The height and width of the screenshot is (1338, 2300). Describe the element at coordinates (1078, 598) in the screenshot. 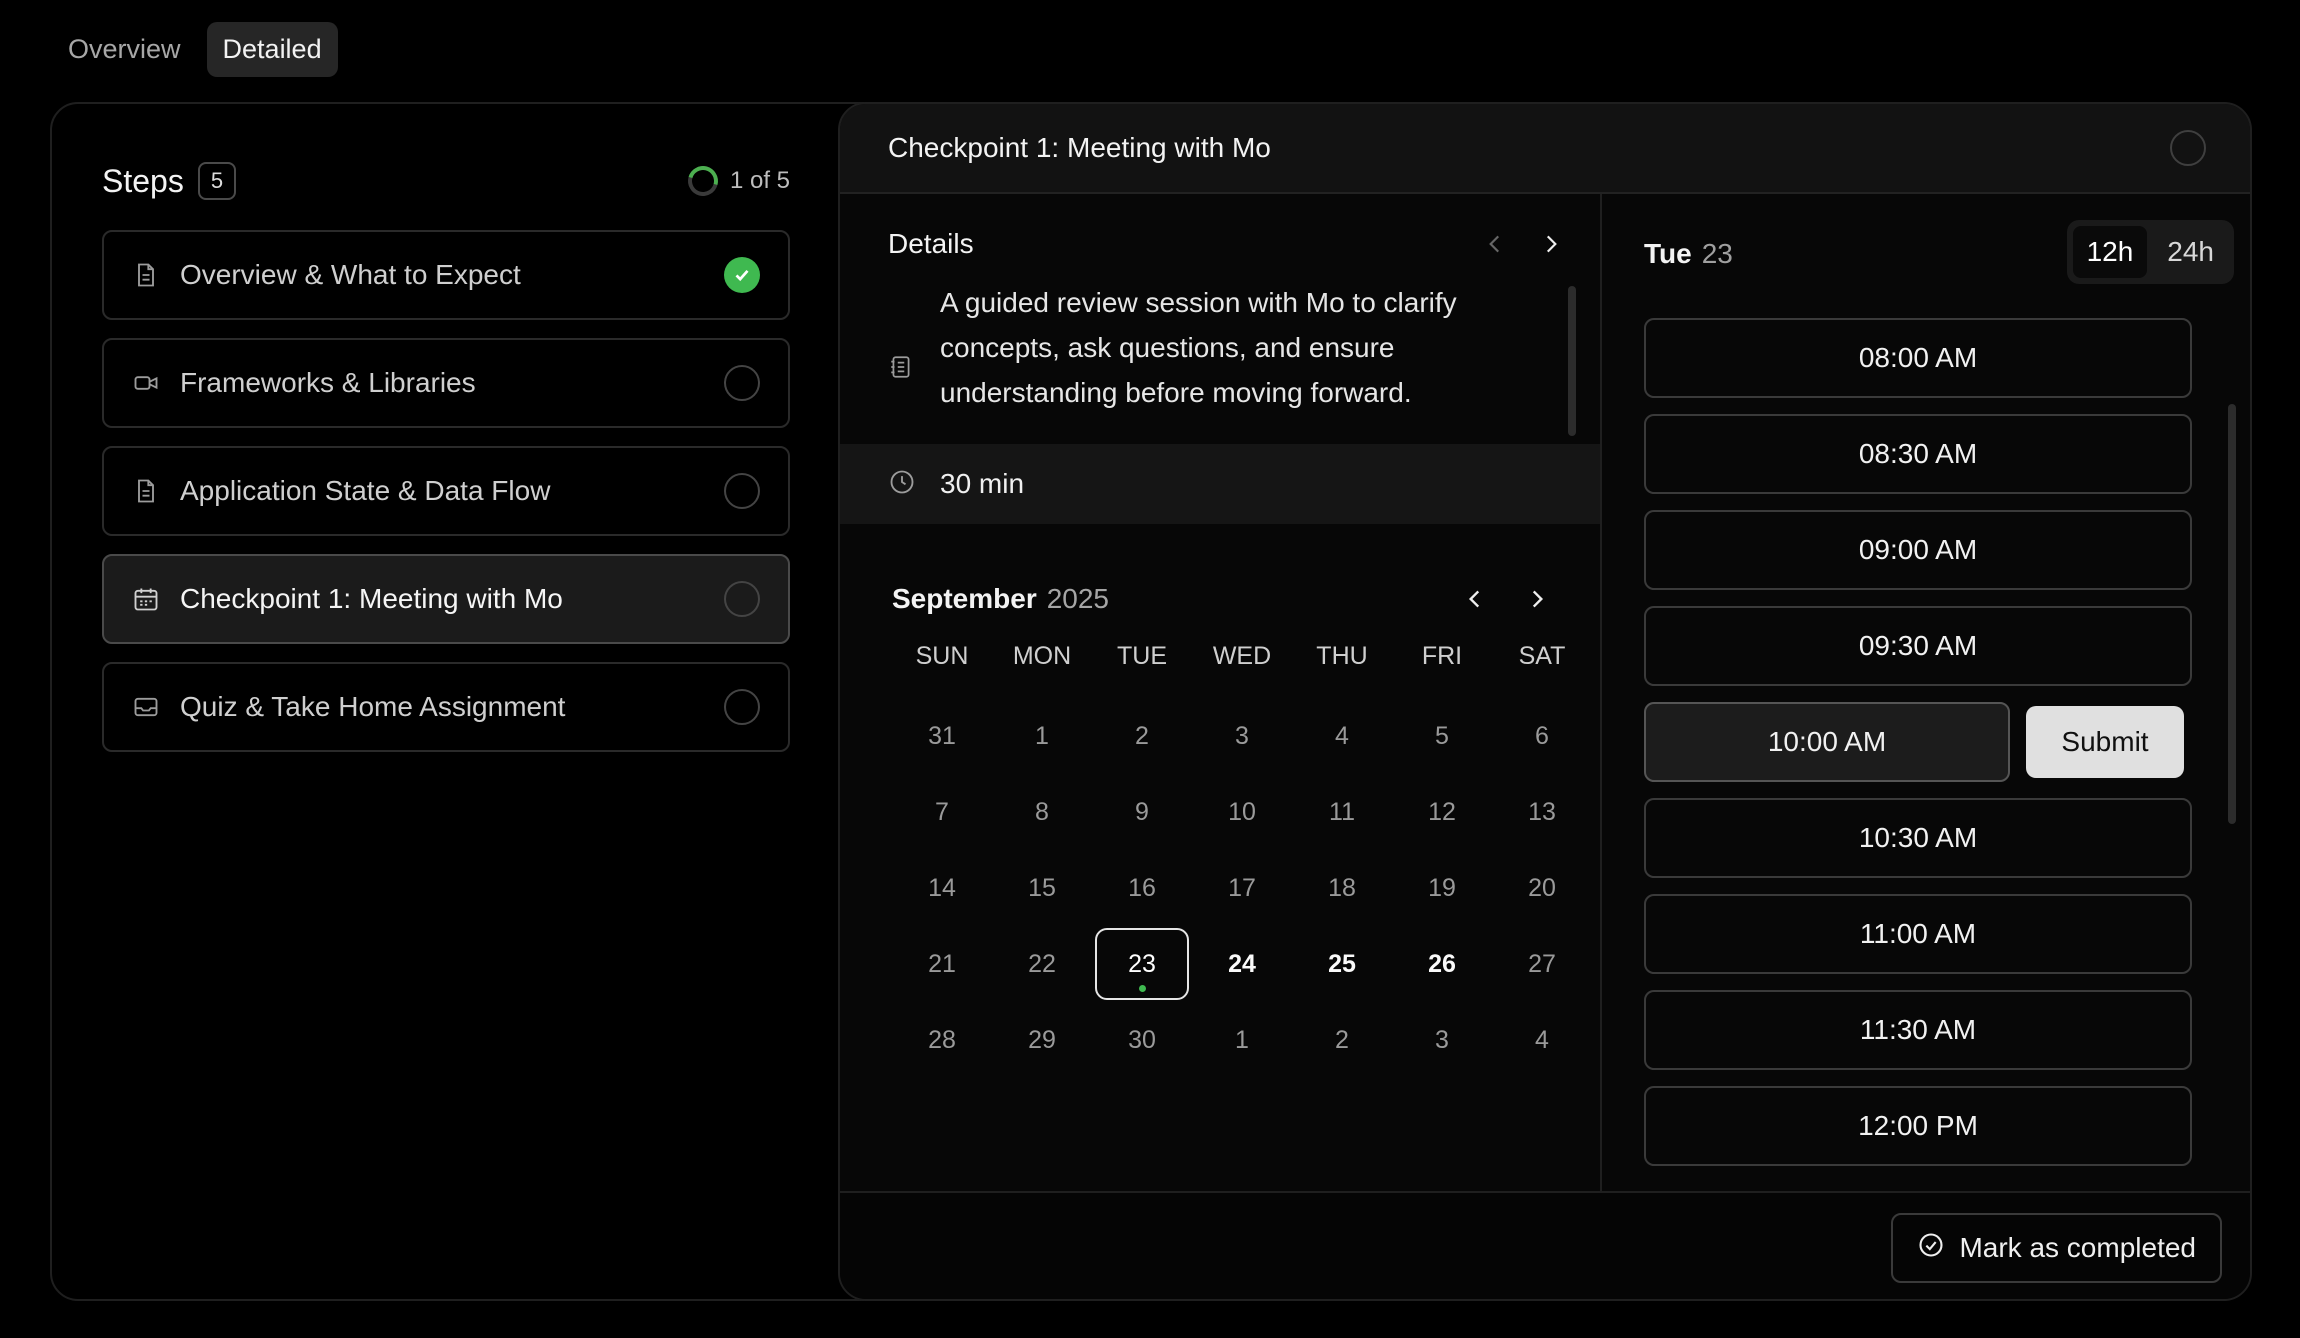

I see `calendar-year: 2025` at that location.